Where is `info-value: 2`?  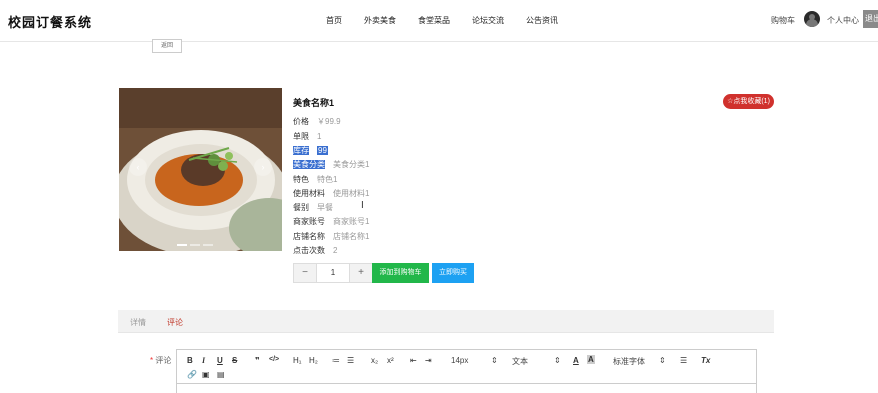 info-value: 2 is located at coordinates (335, 250).